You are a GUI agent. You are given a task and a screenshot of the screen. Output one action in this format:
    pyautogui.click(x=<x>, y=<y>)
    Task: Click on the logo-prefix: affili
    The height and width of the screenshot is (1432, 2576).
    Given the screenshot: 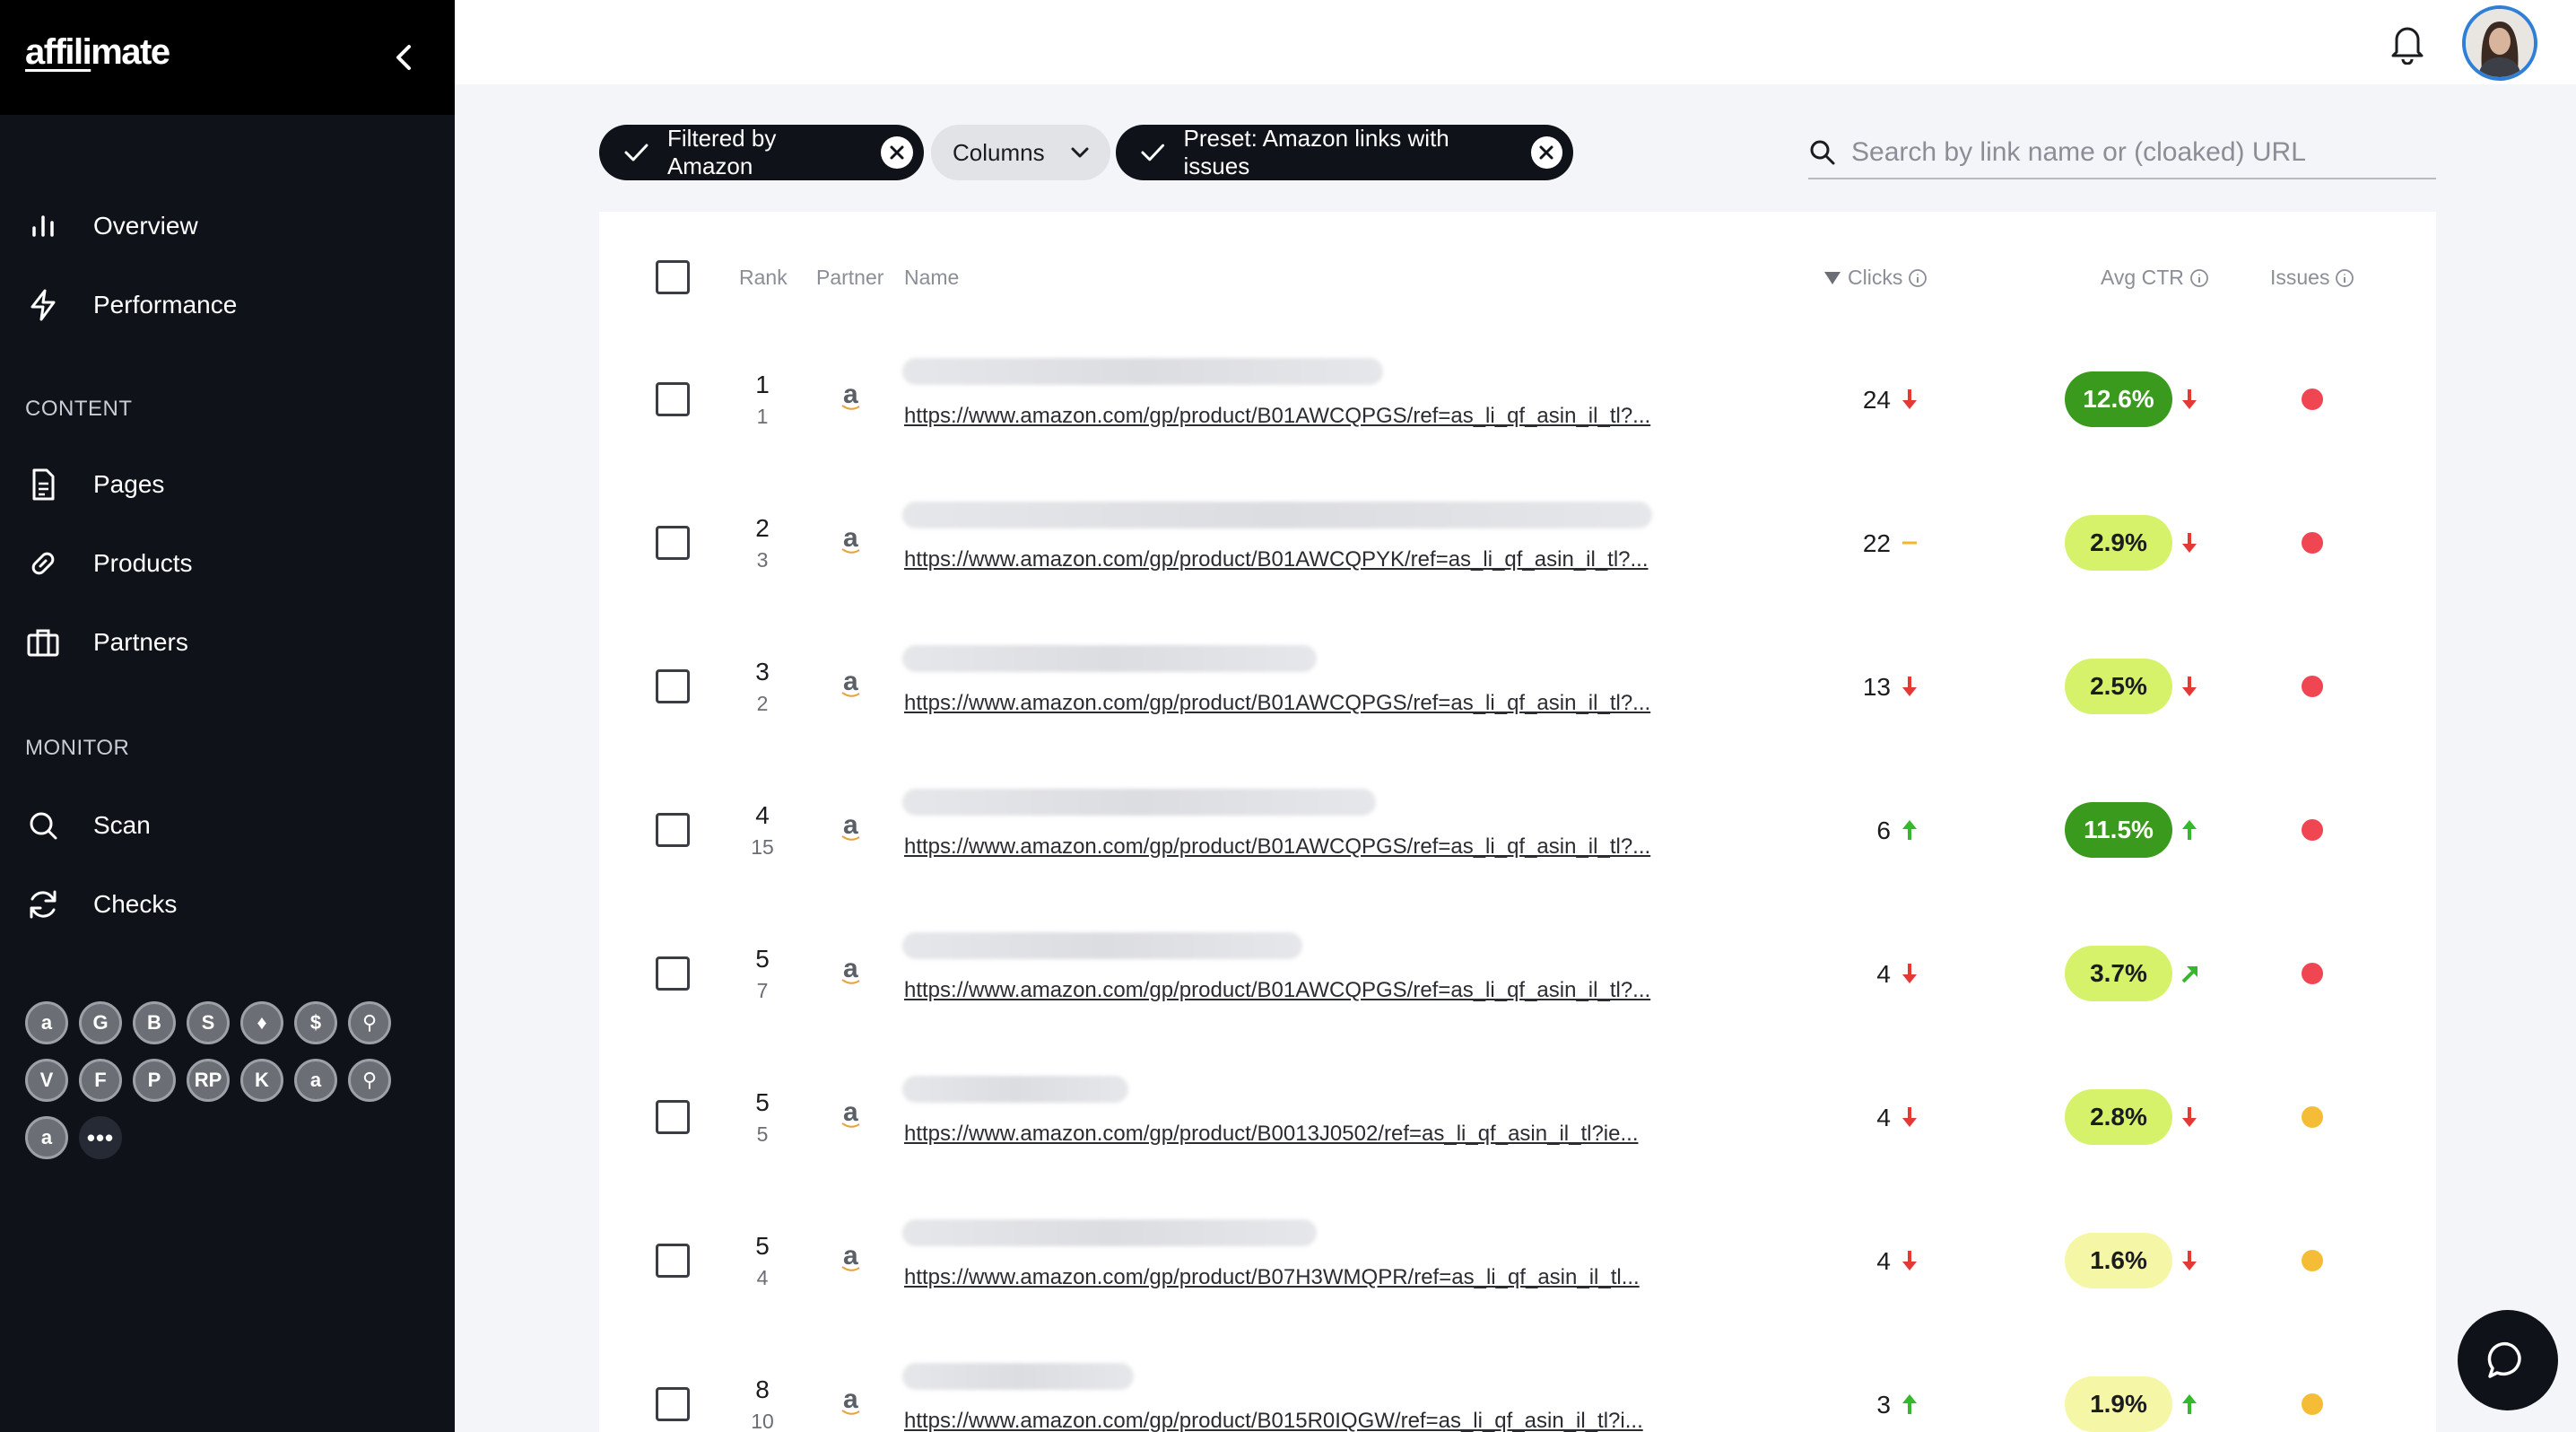 What is the action you would take?
    pyautogui.click(x=58, y=52)
    